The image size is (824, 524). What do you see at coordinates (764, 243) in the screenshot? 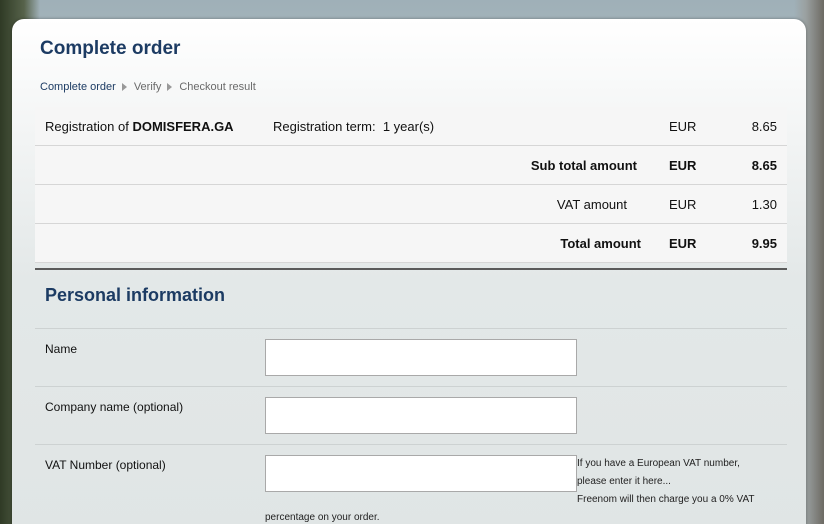
I see `total-amount: 9.95` at bounding box center [764, 243].